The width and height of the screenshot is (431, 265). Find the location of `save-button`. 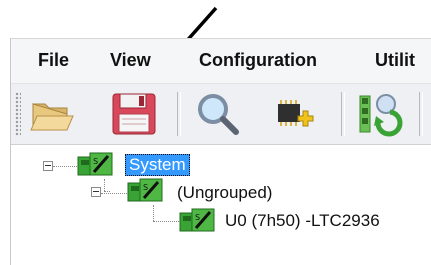

save-button is located at coordinates (134, 114).